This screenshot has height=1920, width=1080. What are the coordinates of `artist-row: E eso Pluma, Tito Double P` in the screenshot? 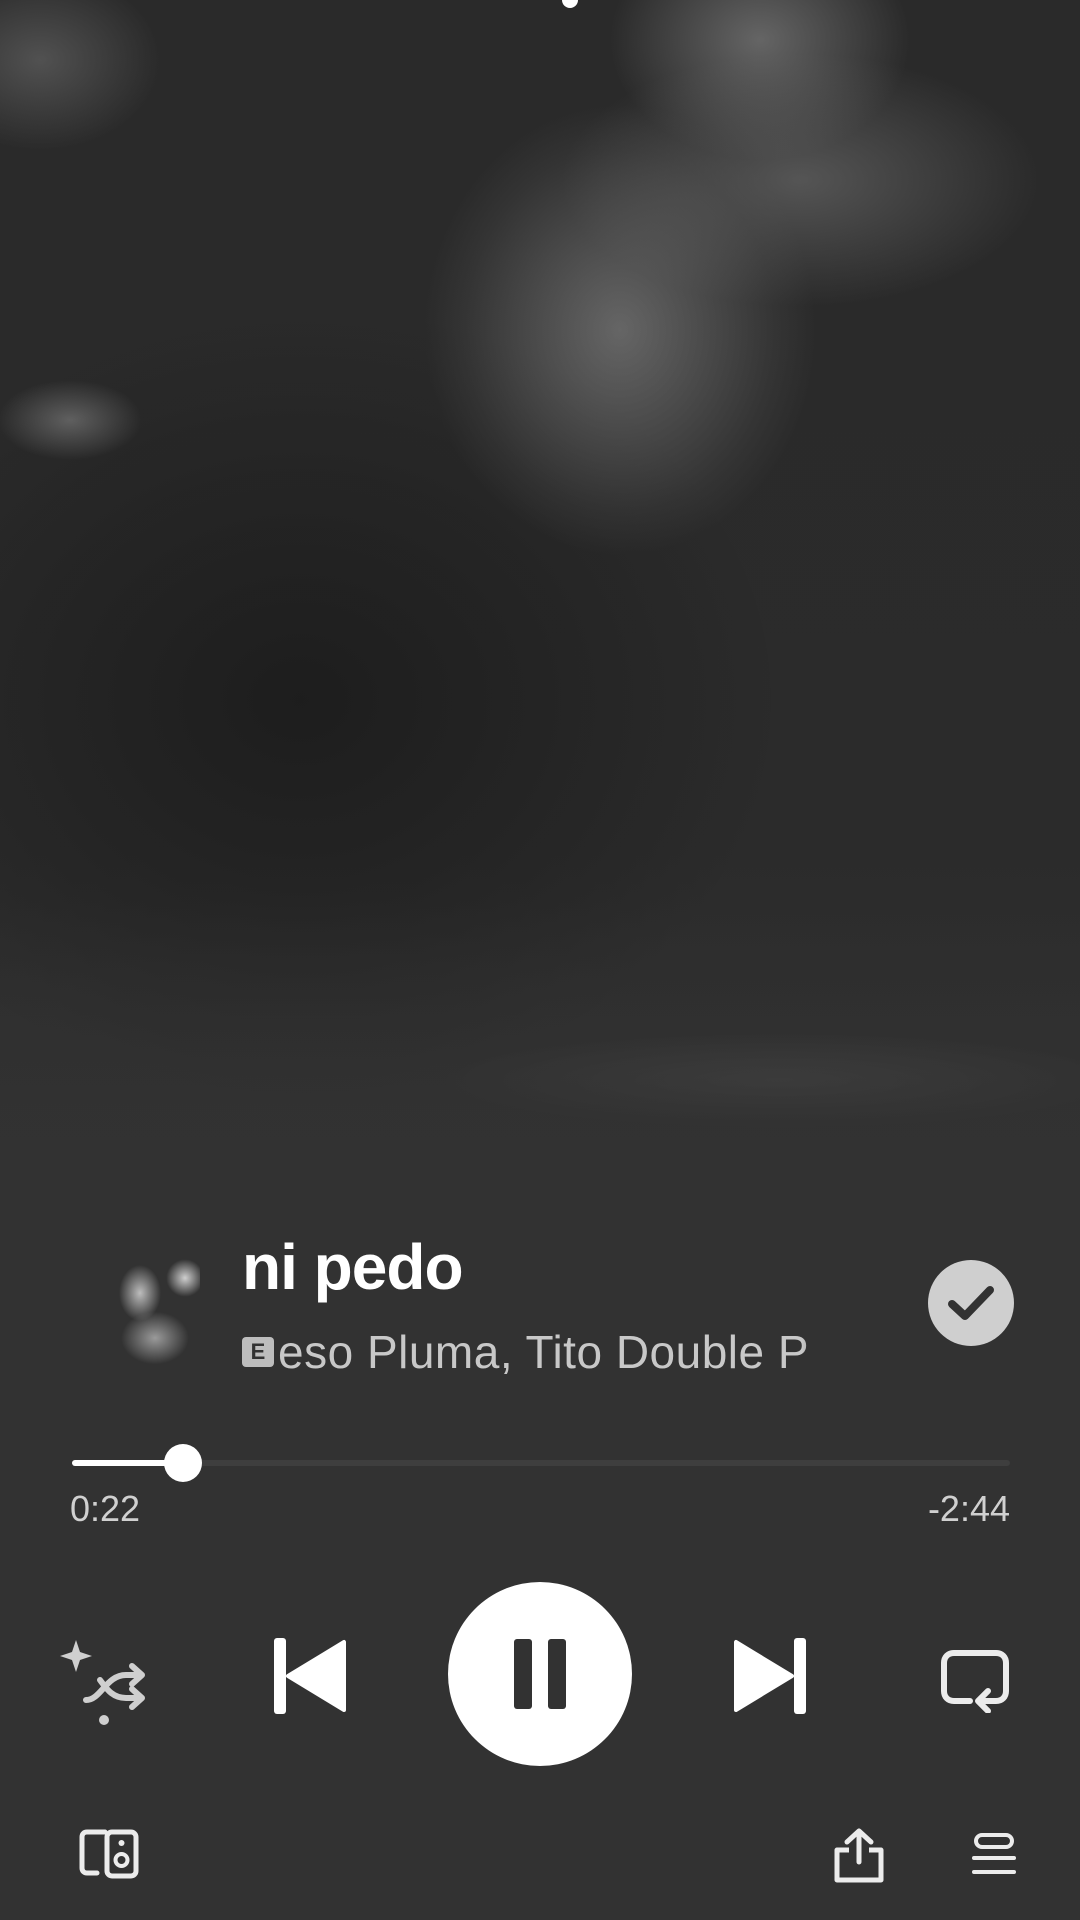 It's located at (542, 1352).